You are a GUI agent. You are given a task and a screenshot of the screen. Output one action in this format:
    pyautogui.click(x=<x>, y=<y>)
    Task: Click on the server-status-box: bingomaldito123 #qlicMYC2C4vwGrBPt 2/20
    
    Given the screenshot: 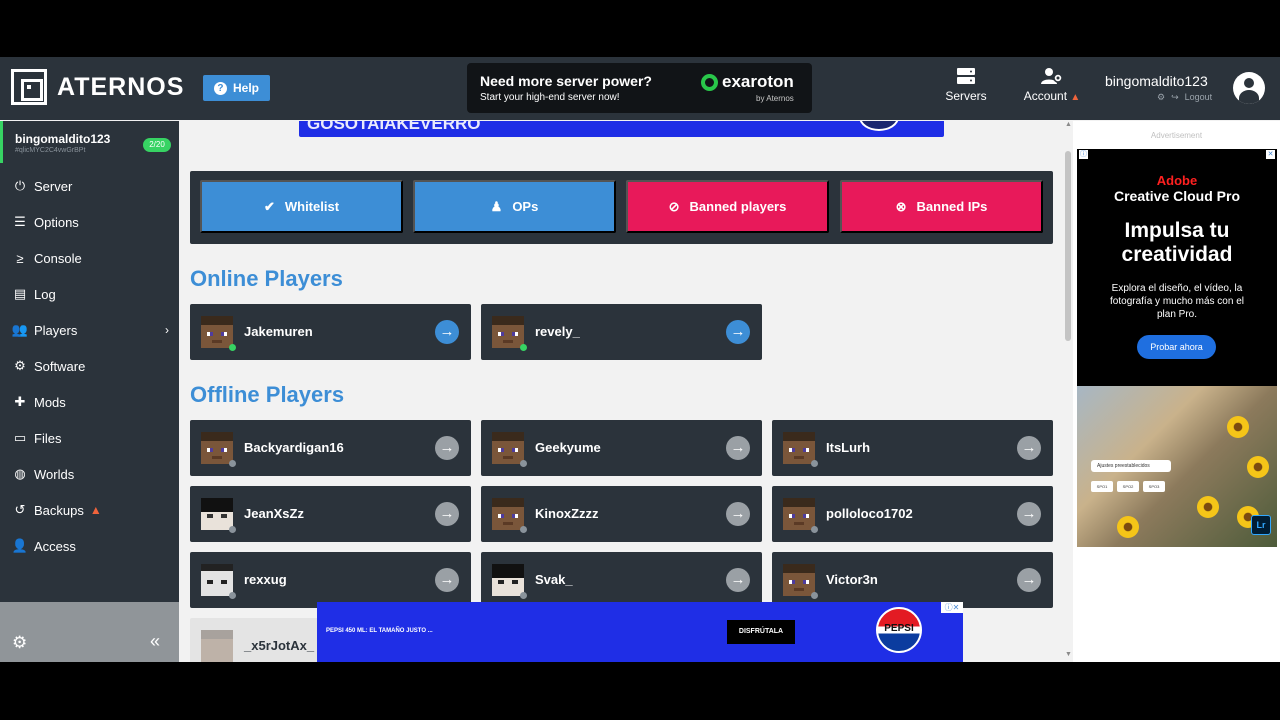 What is the action you would take?
    pyautogui.click(x=89, y=142)
    